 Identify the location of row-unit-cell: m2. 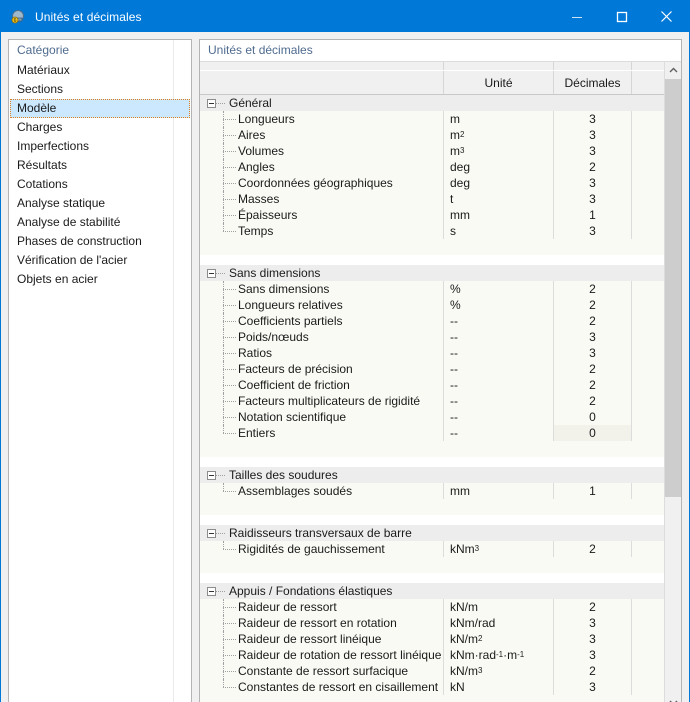
(499, 135).